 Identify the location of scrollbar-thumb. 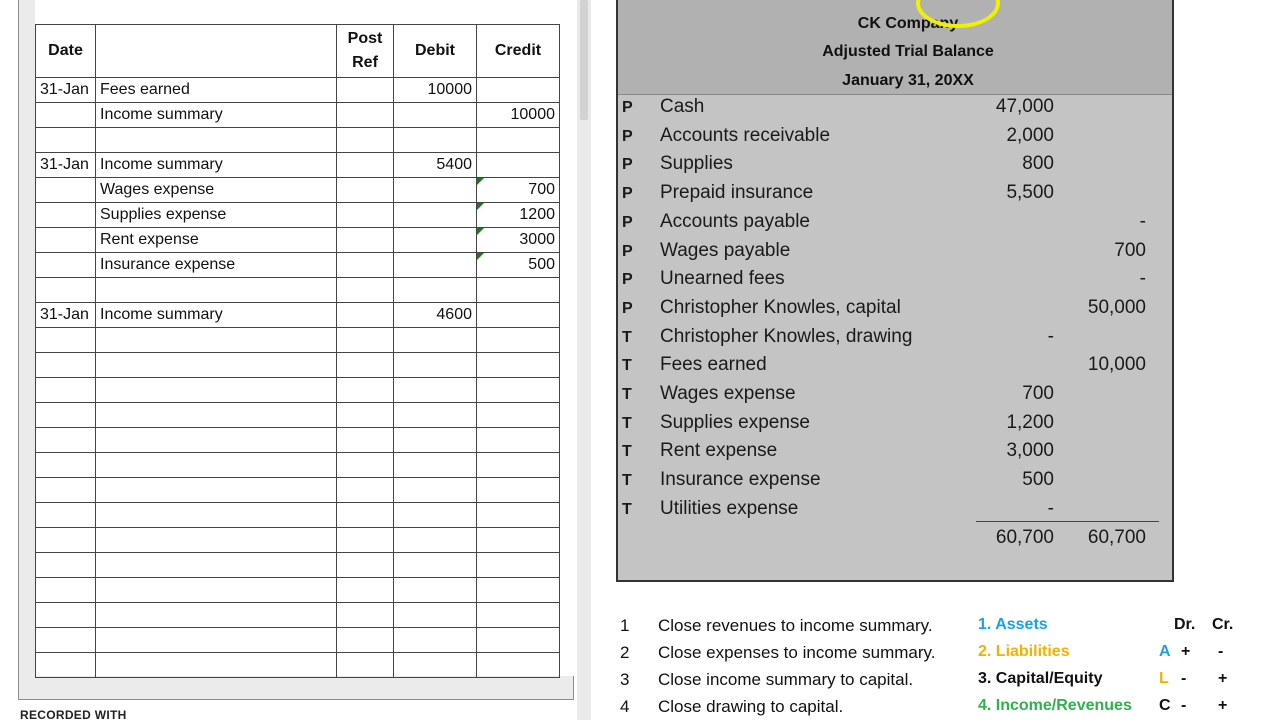
(584, 60).